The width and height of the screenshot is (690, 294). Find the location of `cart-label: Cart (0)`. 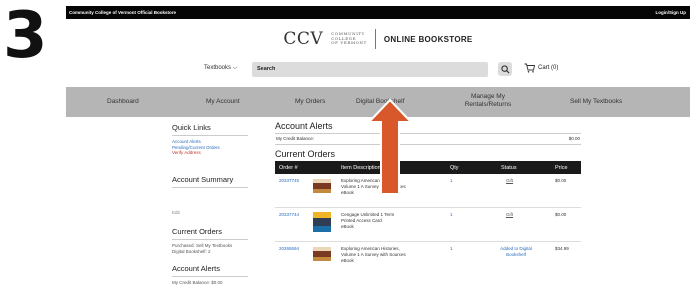

cart-label: Cart (0) is located at coordinates (548, 68).